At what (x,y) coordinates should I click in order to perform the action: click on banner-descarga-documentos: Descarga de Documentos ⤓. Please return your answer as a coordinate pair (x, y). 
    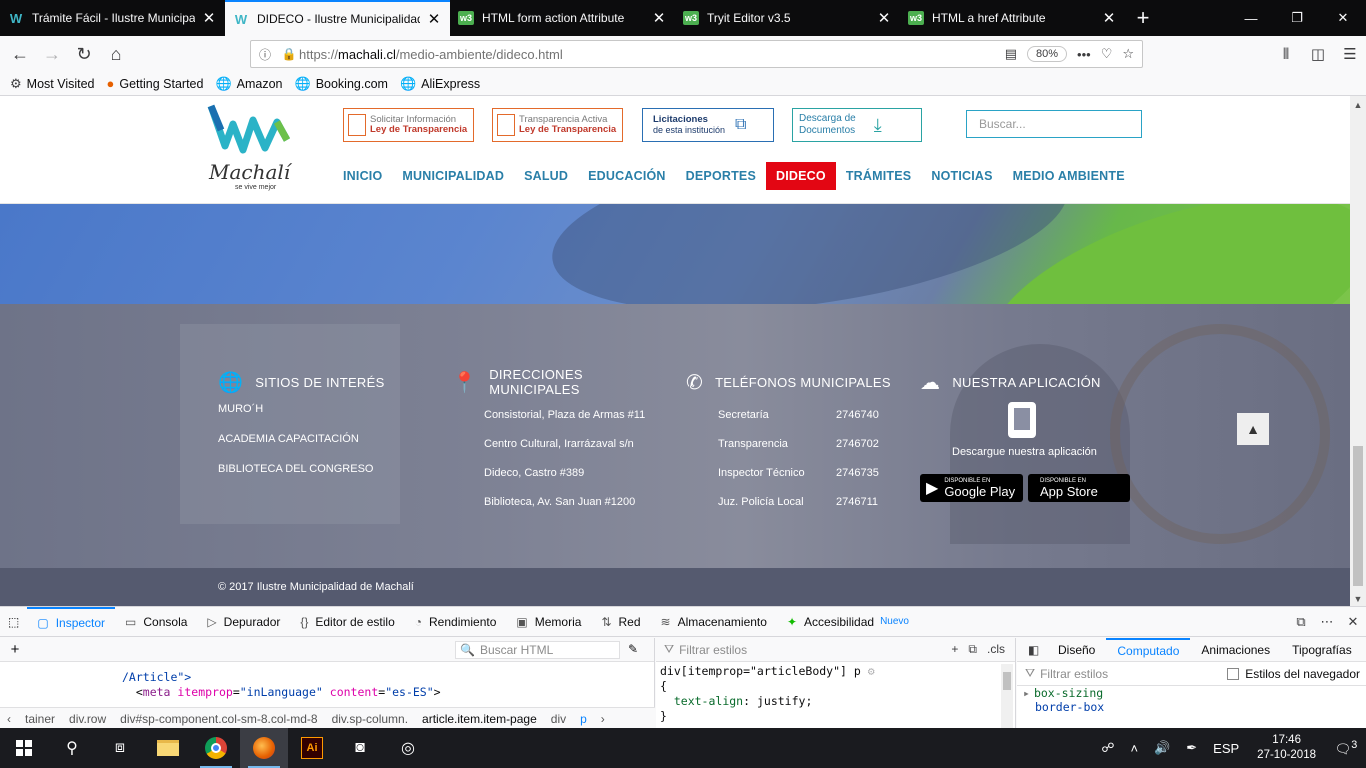
    Looking at the image, I should click on (857, 125).